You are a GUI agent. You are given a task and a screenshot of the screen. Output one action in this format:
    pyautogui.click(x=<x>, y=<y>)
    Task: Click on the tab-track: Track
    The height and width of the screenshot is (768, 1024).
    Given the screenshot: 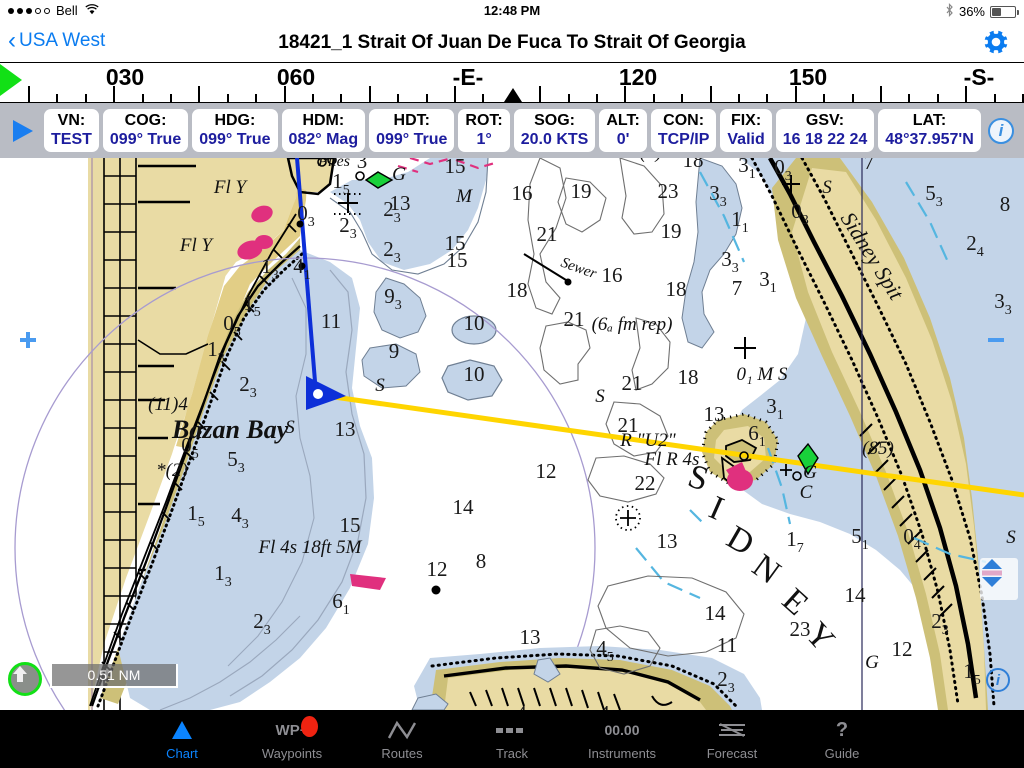 What is the action you would take?
    pyautogui.click(x=512, y=739)
    